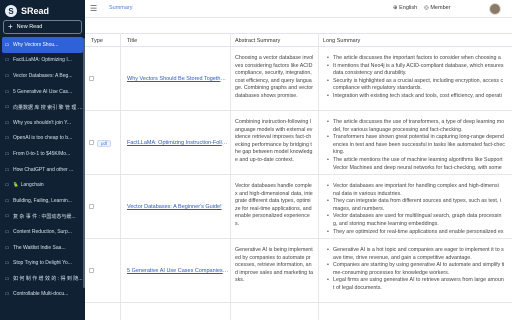  I want to click on table-header: Type Title Abstract Summary Long Summary, so click(298, 40).